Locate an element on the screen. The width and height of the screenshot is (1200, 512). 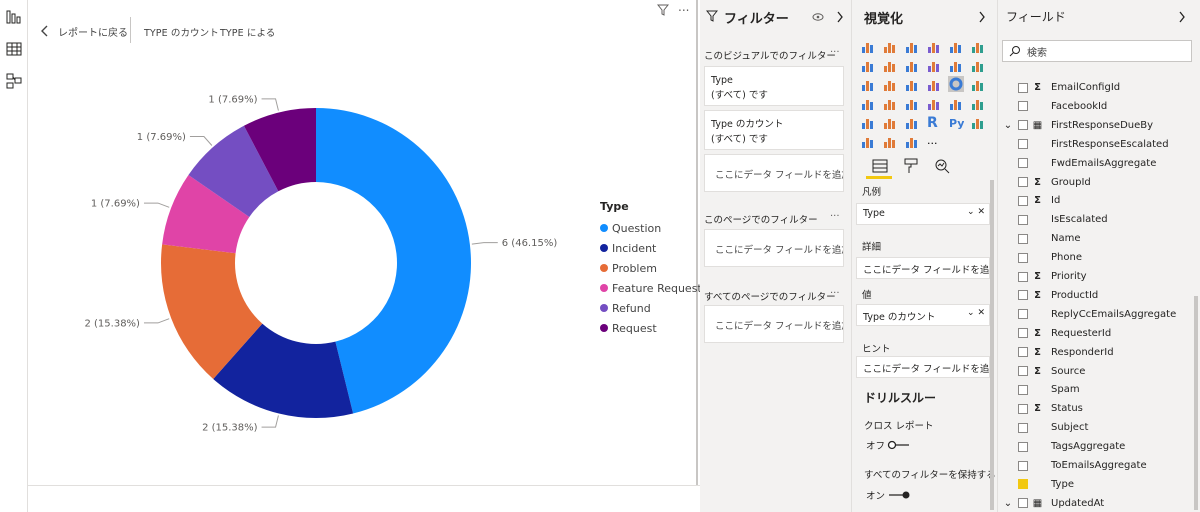
eye-icon is located at coordinates (818, 17).